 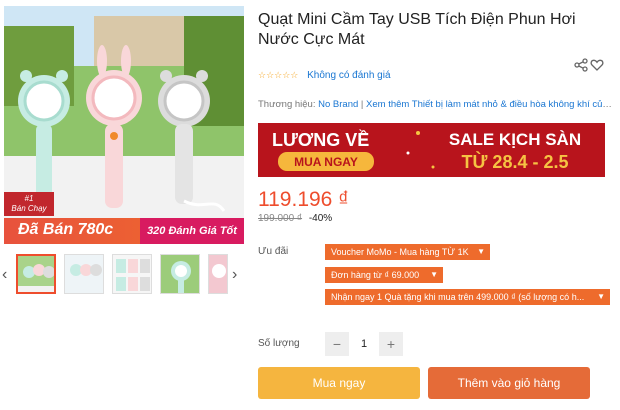 What do you see at coordinates (515, 161) in the screenshot?
I see `banner-right-bottom: TỪ 28.4 - 2.5` at bounding box center [515, 161].